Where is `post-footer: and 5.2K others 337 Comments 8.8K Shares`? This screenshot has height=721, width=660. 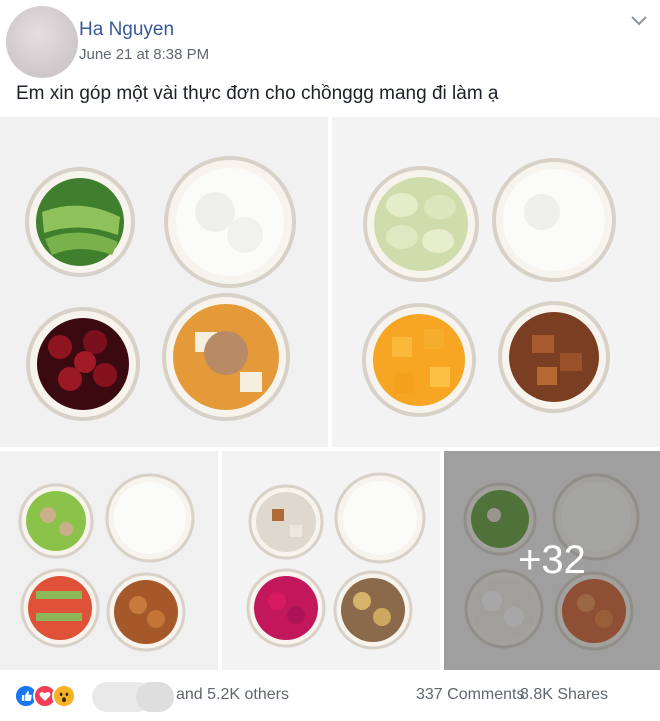
post-footer: and 5.2K others 337 Comments 8.8K Shares is located at coordinates (330, 696).